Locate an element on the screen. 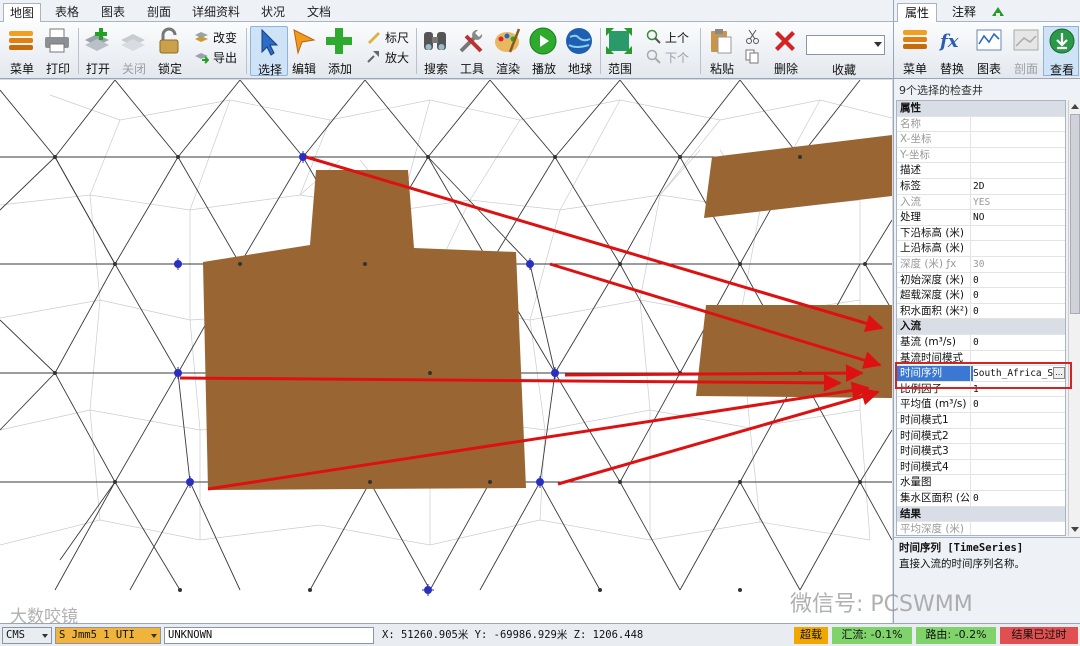  profile-button: 剖面 is located at coordinates (1026, 51).